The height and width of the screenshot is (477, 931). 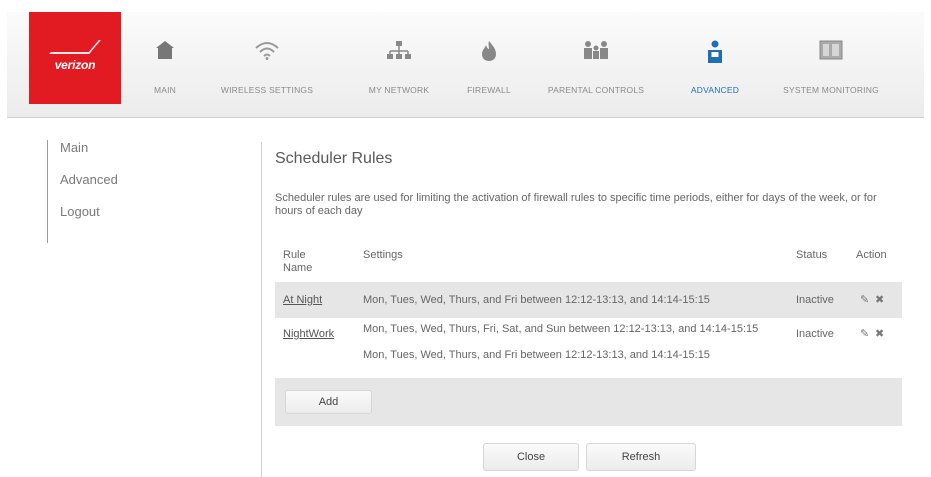 I want to click on nav-item-advanced: ADVANCED, so click(x=715, y=64).